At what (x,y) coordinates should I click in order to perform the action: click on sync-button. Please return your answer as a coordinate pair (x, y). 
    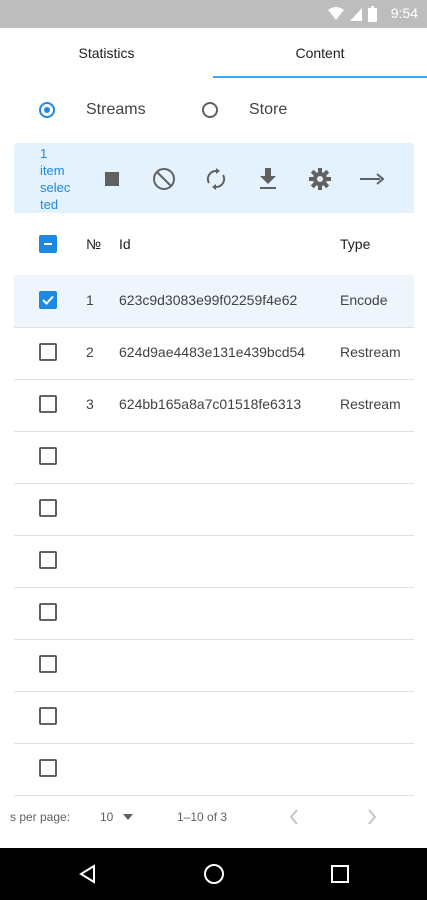
    Looking at the image, I should click on (216, 179).